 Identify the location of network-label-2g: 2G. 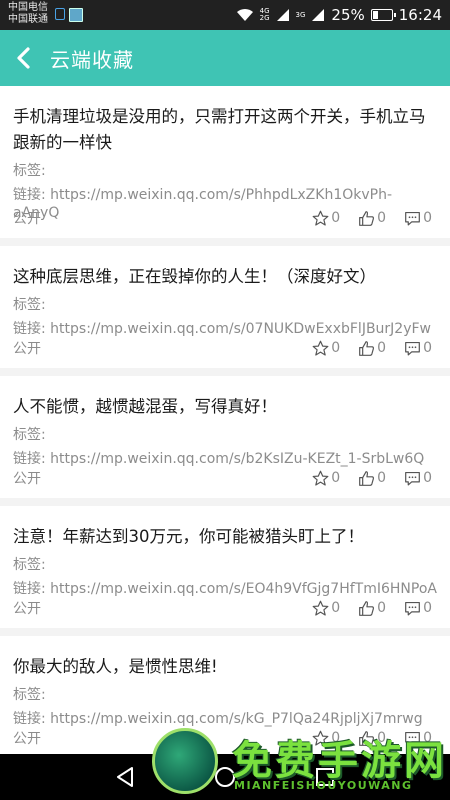
(264, 18).